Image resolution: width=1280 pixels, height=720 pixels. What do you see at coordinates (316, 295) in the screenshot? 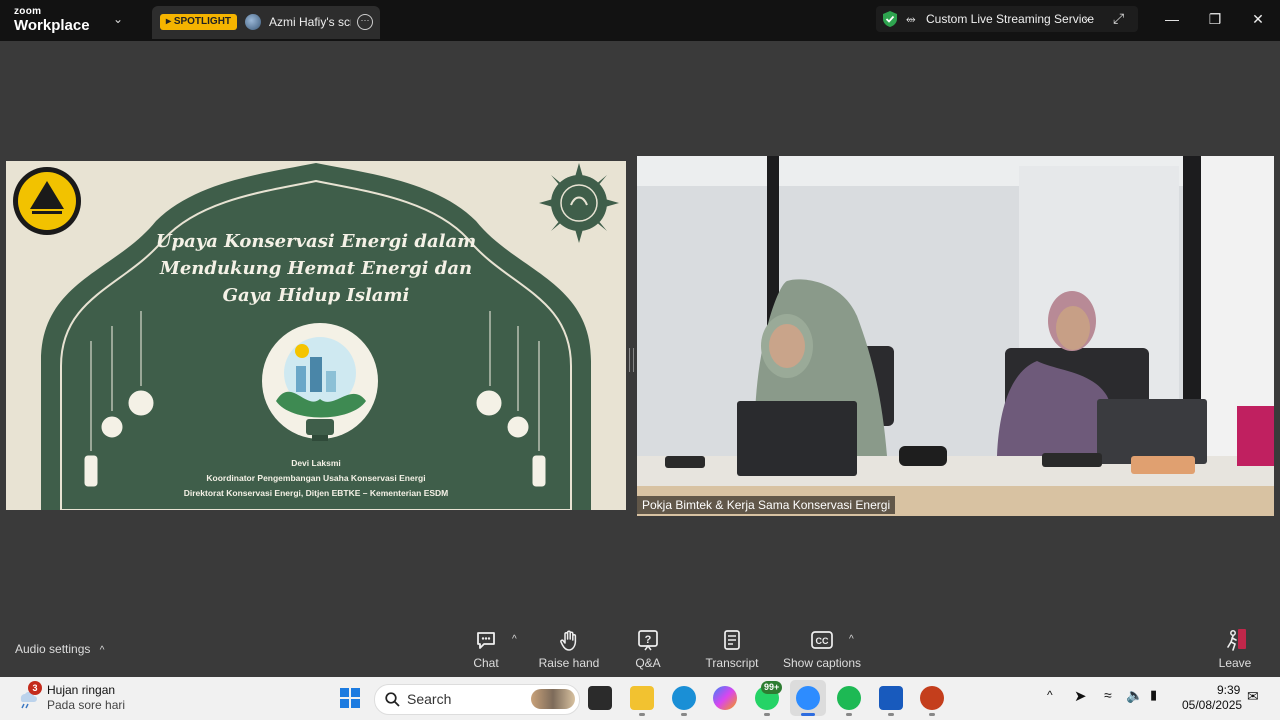
I see `slide-title-line-3: Gaya Hidup Islami` at bounding box center [316, 295].